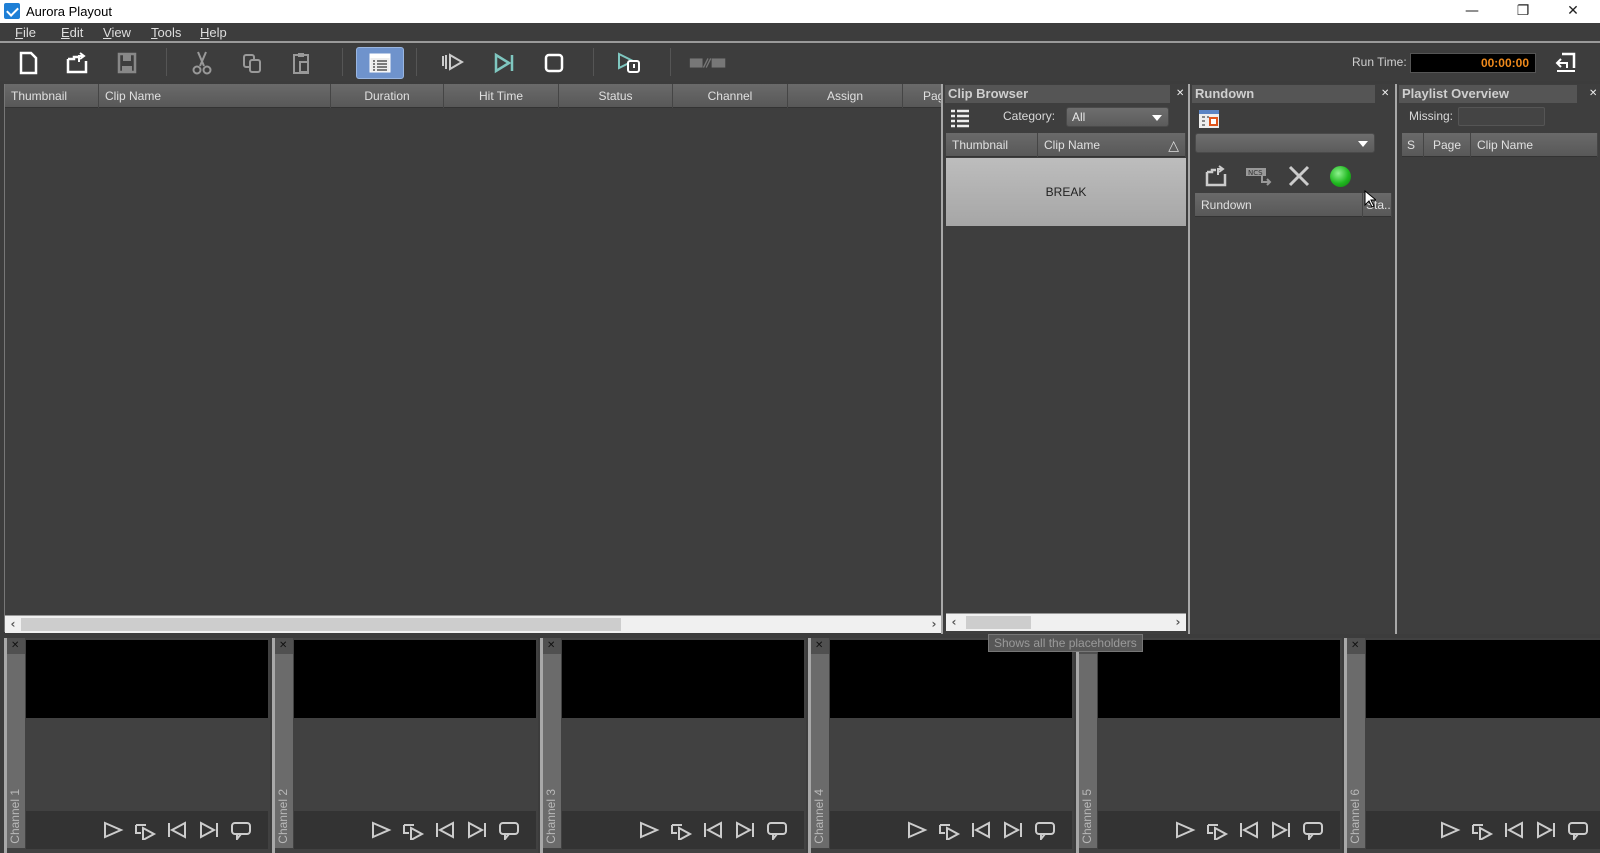 The width and height of the screenshot is (1600, 853). What do you see at coordinates (127, 63) in the screenshot?
I see `save-button` at bounding box center [127, 63].